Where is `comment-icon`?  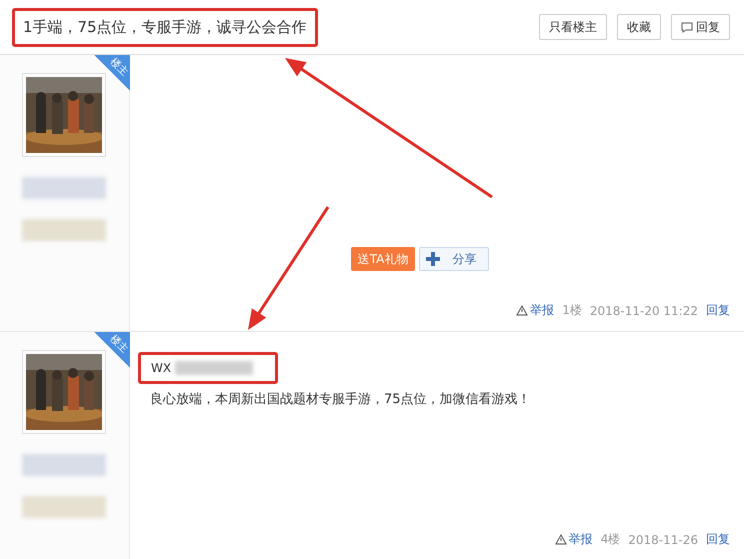
comment-icon is located at coordinates (687, 27).